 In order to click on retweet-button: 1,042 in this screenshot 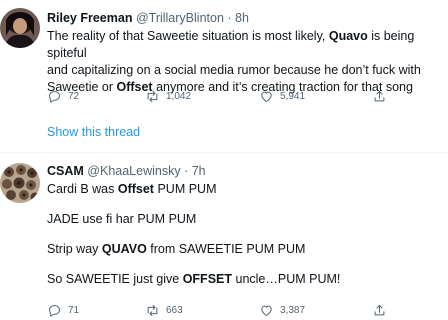, I will do `click(168, 96)`.